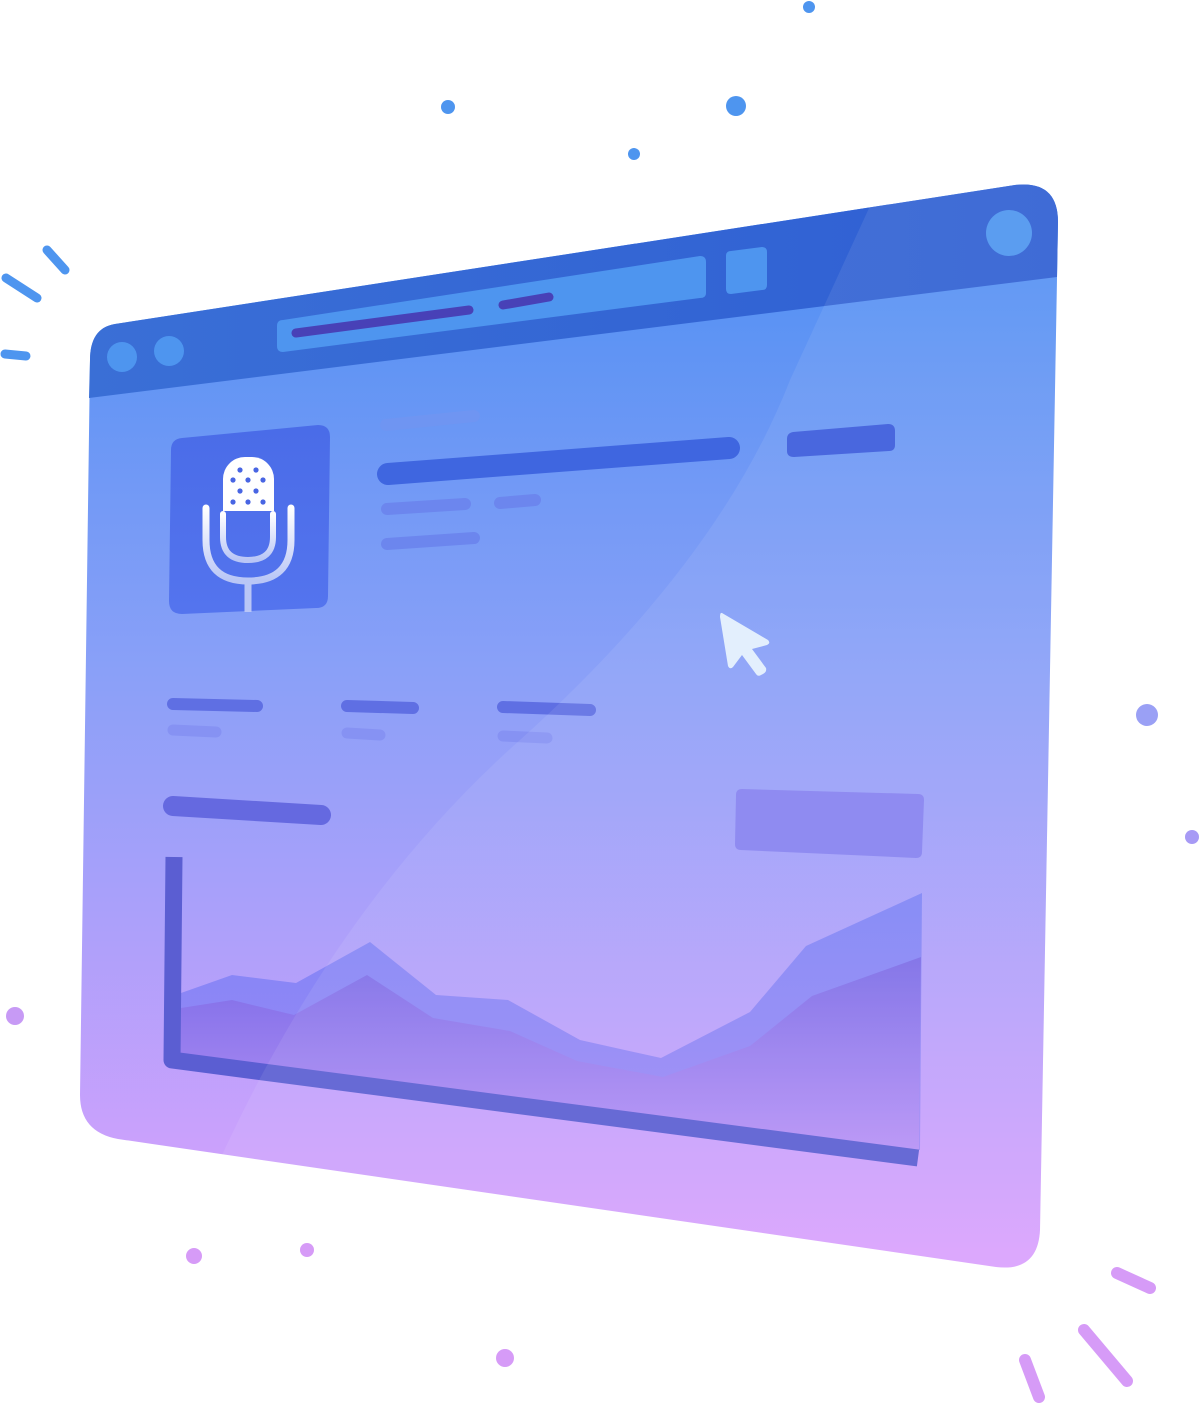 This screenshot has height=1403, width=1201. What do you see at coordinates (122, 357) in the screenshot?
I see `window-close-button` at bounding box center [122, 357].